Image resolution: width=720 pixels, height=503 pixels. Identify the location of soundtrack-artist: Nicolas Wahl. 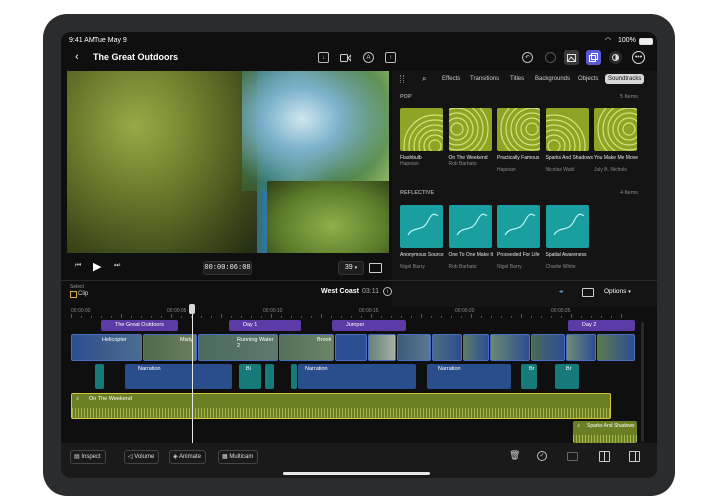
(560, 170).